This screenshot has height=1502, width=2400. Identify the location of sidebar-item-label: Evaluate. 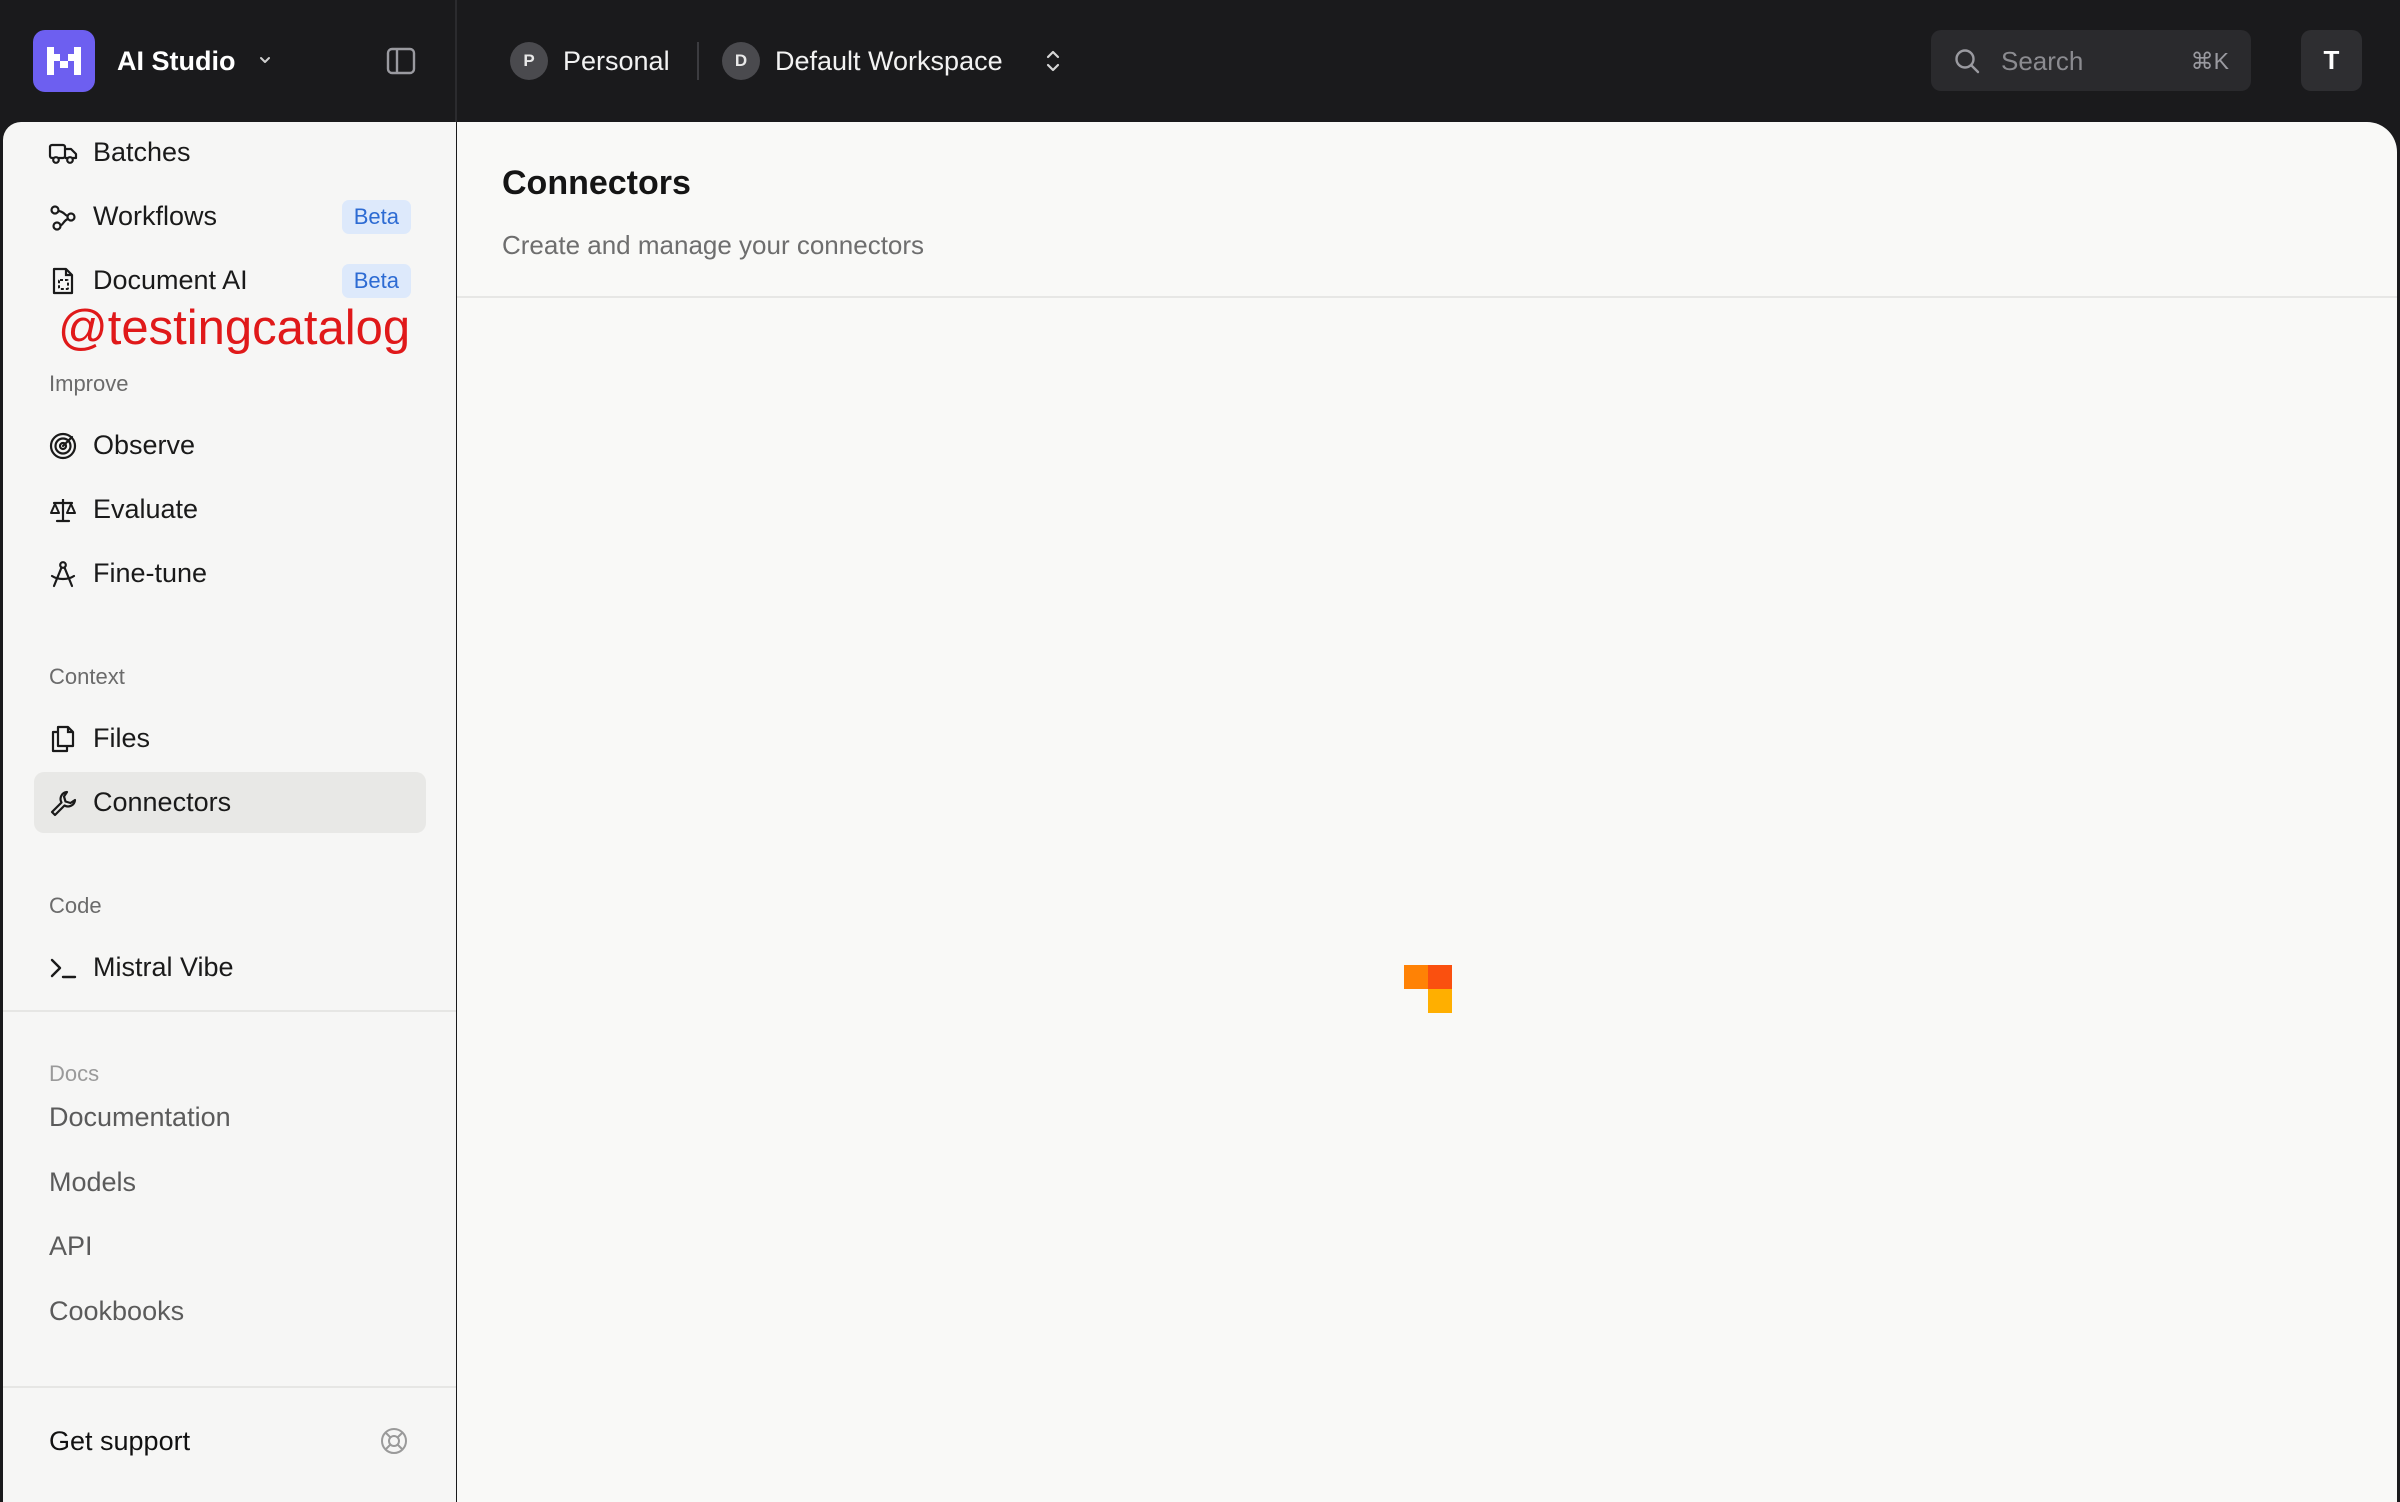
(146, 509).